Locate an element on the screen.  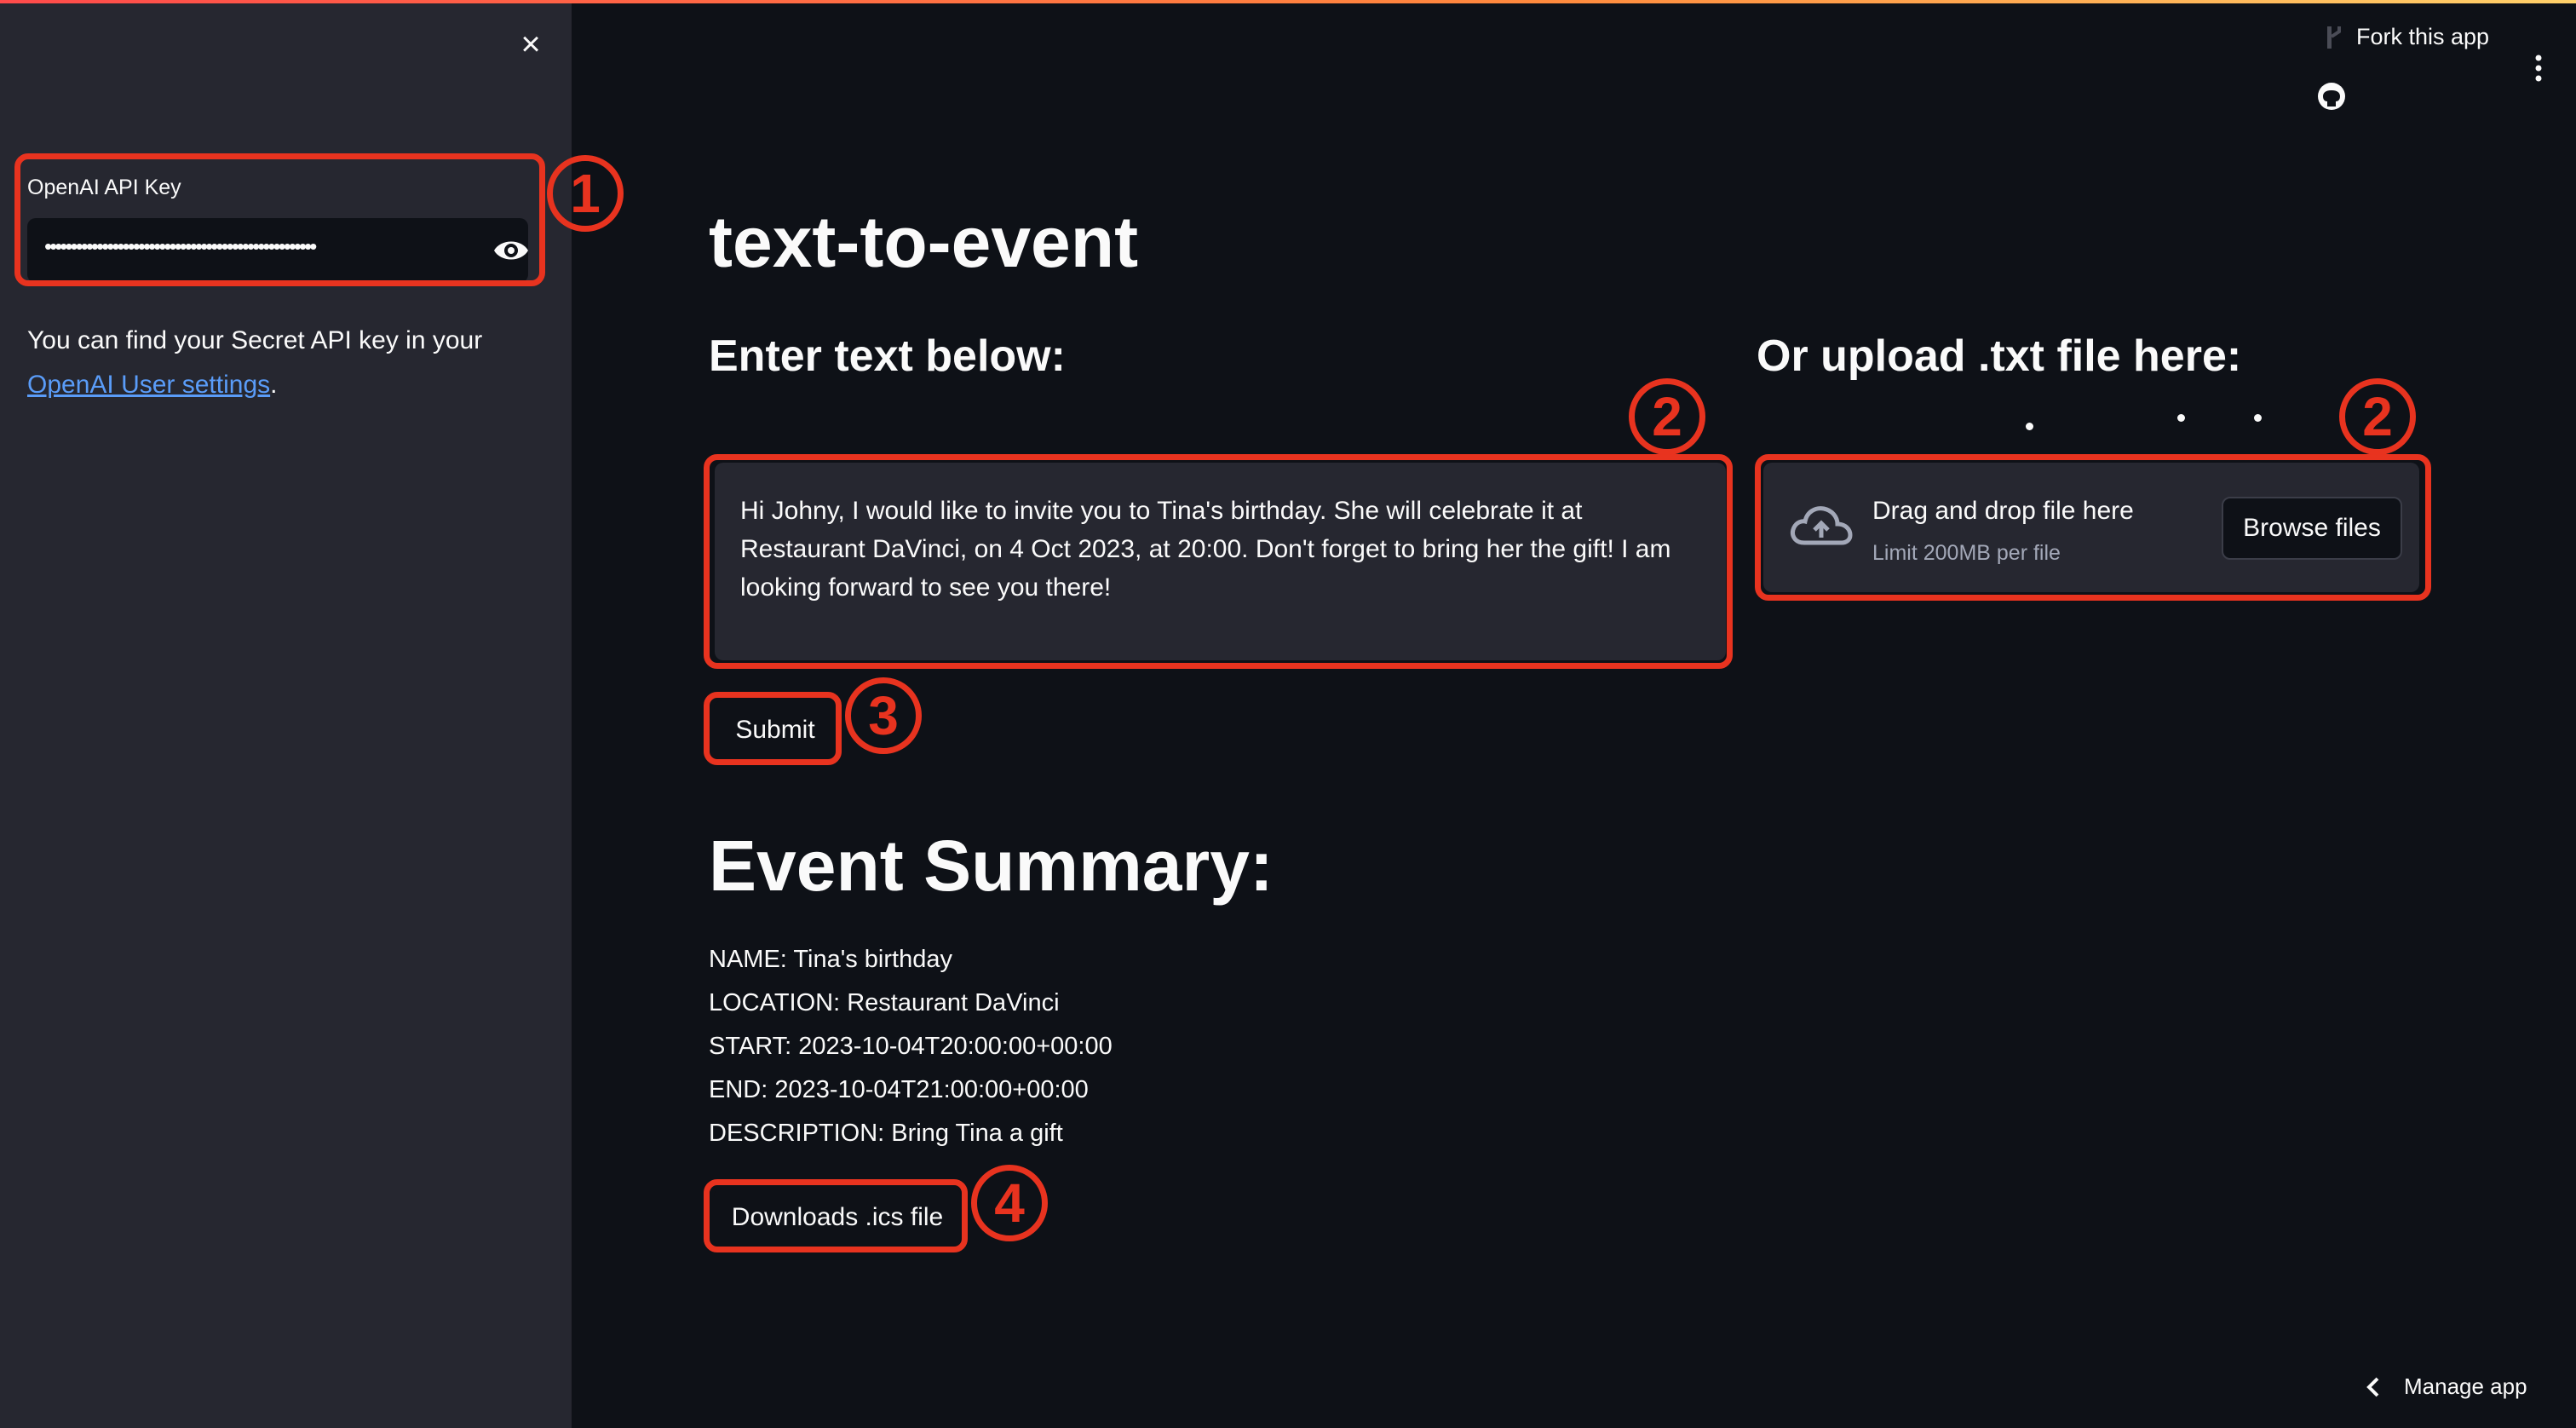
enter-text-heading: Enter text below: is located at coordinates (888, 356).